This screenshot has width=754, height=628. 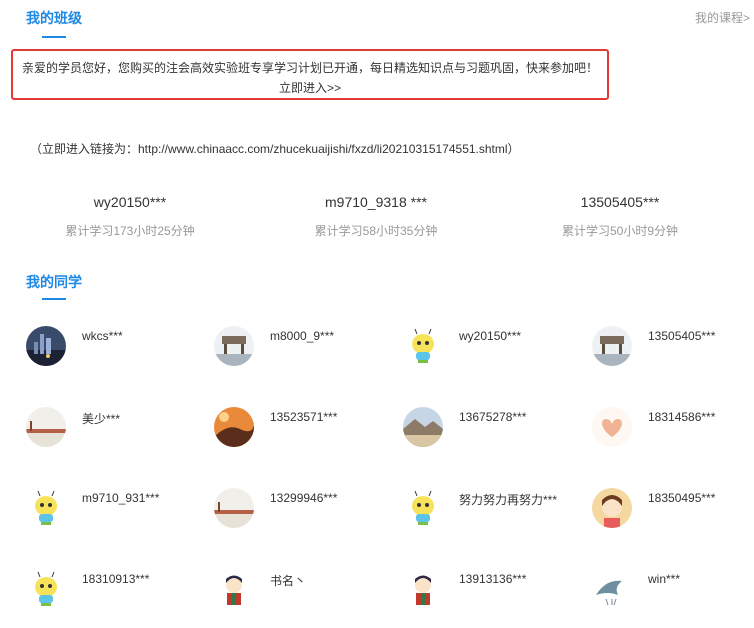 I want to click on cartoon-girl-icon, so click(x=612, y=508).